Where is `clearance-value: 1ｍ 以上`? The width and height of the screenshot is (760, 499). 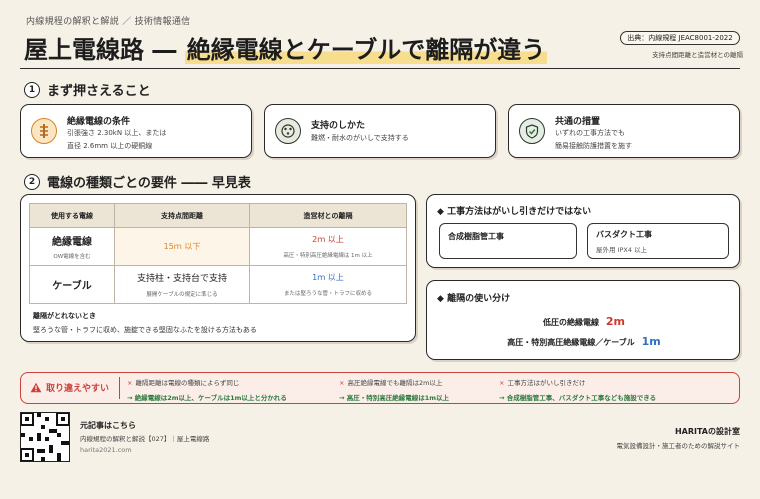 clearance-value: 1ｍ 以上 is located at coordinates (328, 277).